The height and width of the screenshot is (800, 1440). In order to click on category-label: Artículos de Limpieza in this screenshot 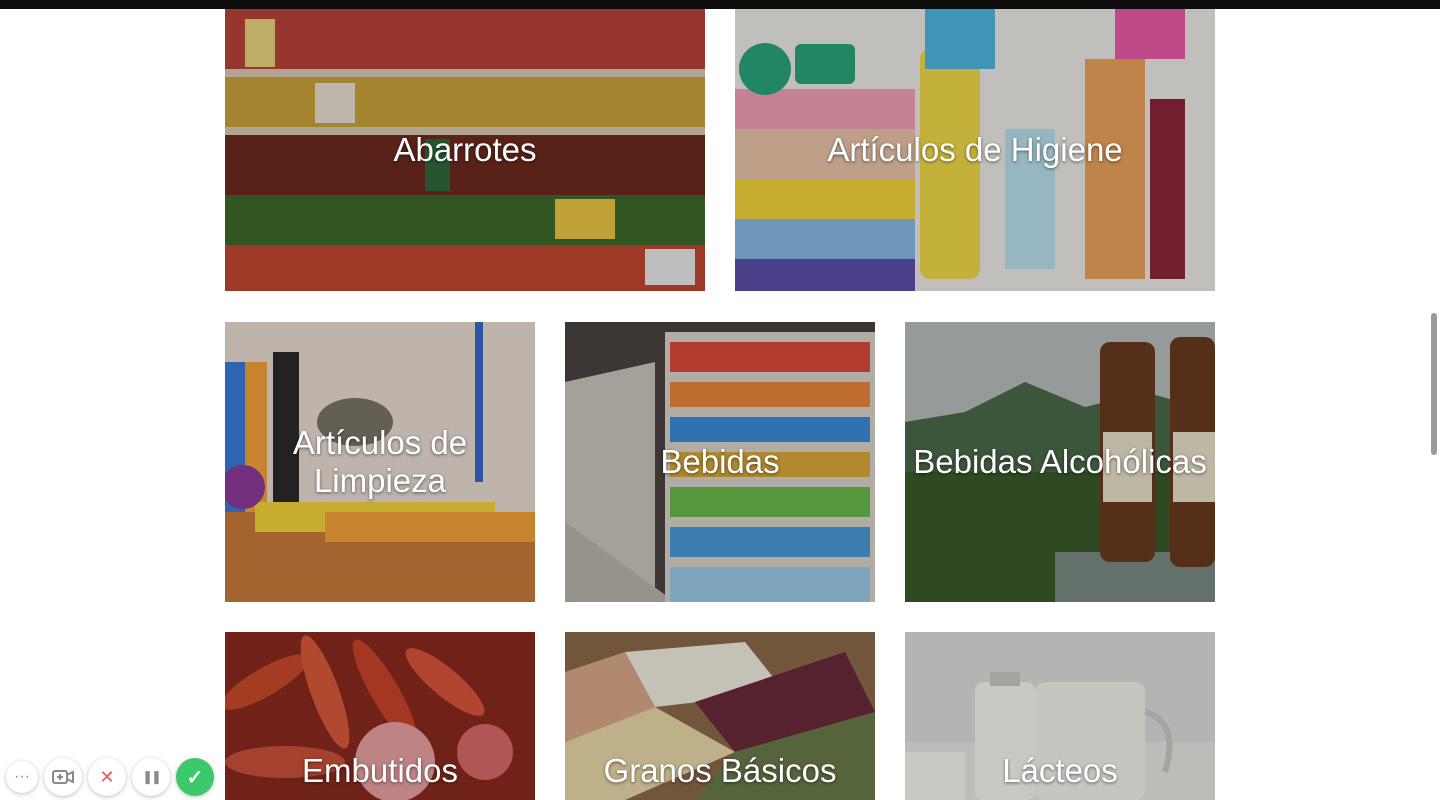, I will do `click(380, 461)`.